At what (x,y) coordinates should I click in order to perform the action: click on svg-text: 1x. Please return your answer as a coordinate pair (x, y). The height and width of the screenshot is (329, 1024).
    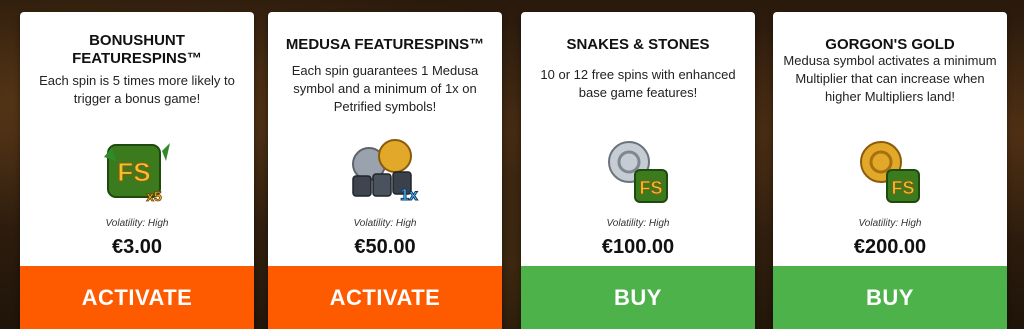
    Looking at the image, I should click on (409, 195).